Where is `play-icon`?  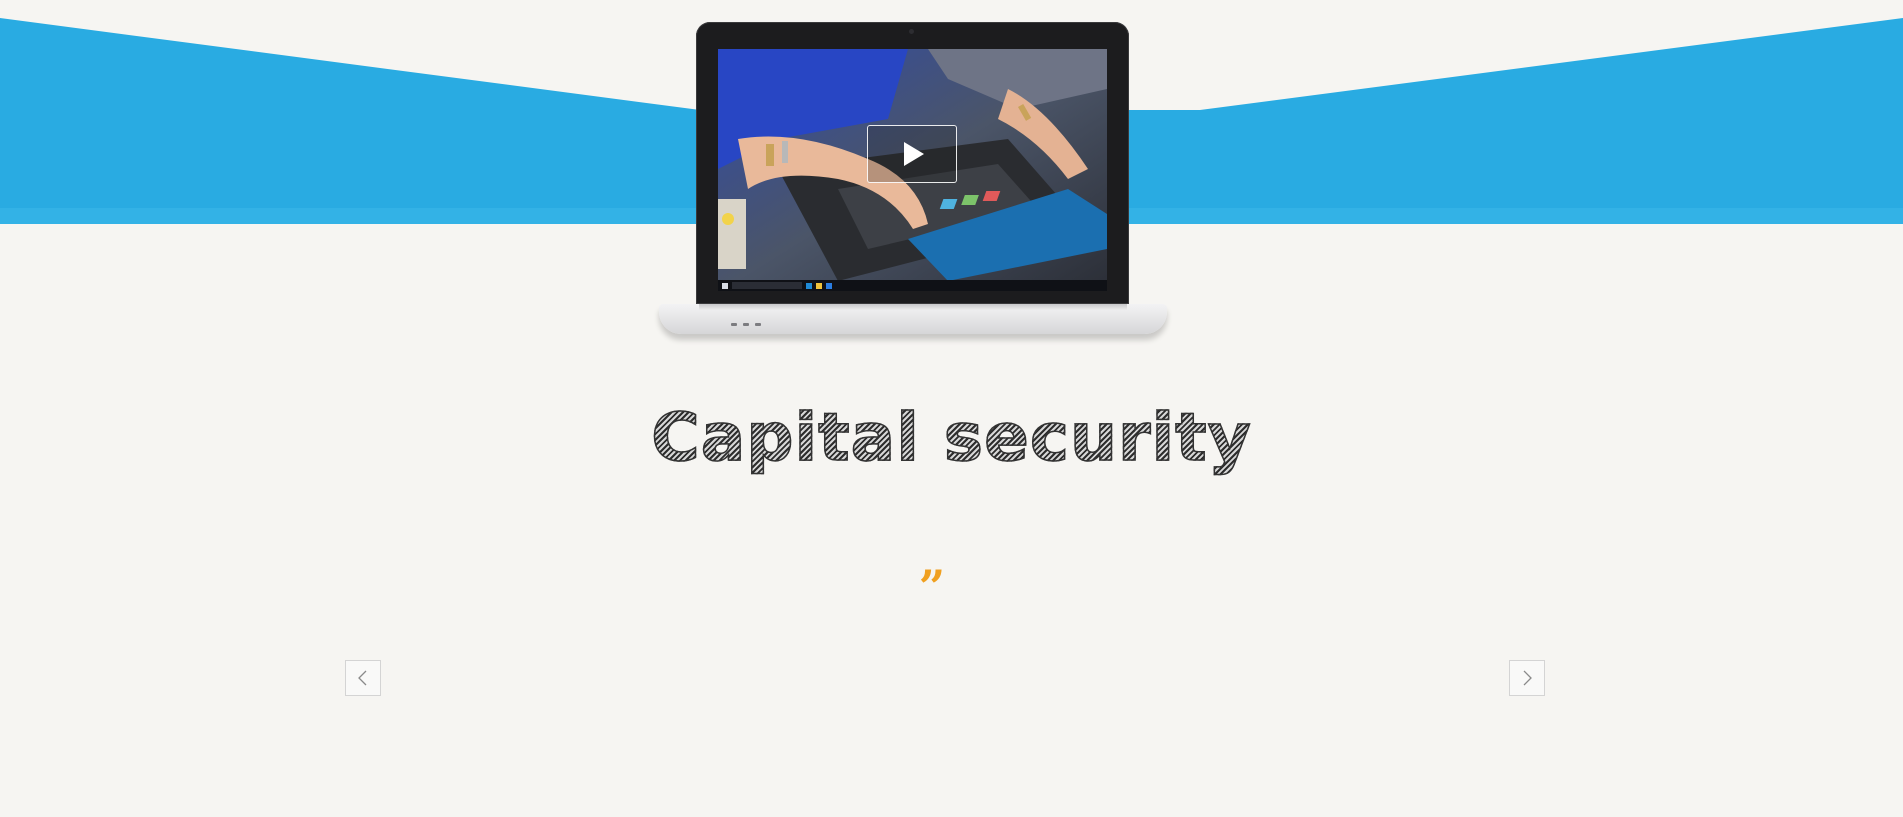 play-icon is located at coordinates (914, 154).